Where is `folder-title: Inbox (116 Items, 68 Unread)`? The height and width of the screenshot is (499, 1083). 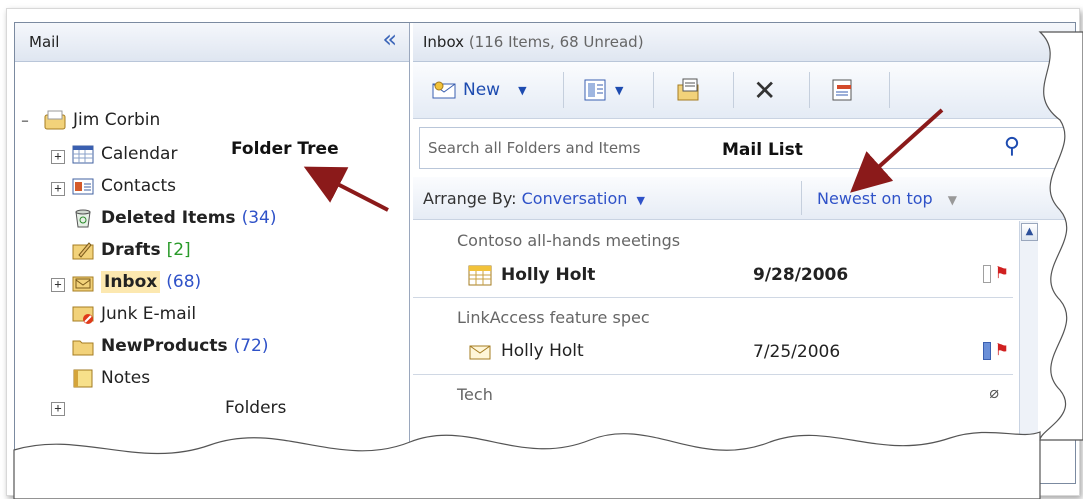 folder-title: Inbox (116 Items, 68 Unread) is located at coordinates (533, 42).